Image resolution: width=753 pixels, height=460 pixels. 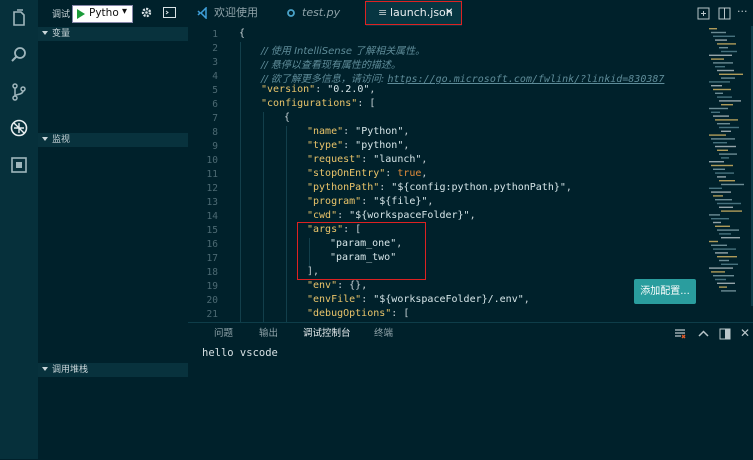 What do you see at coordinates (212, 216) in the screenshot?
I see `line-number: 14` at bounding box center [212, 216].